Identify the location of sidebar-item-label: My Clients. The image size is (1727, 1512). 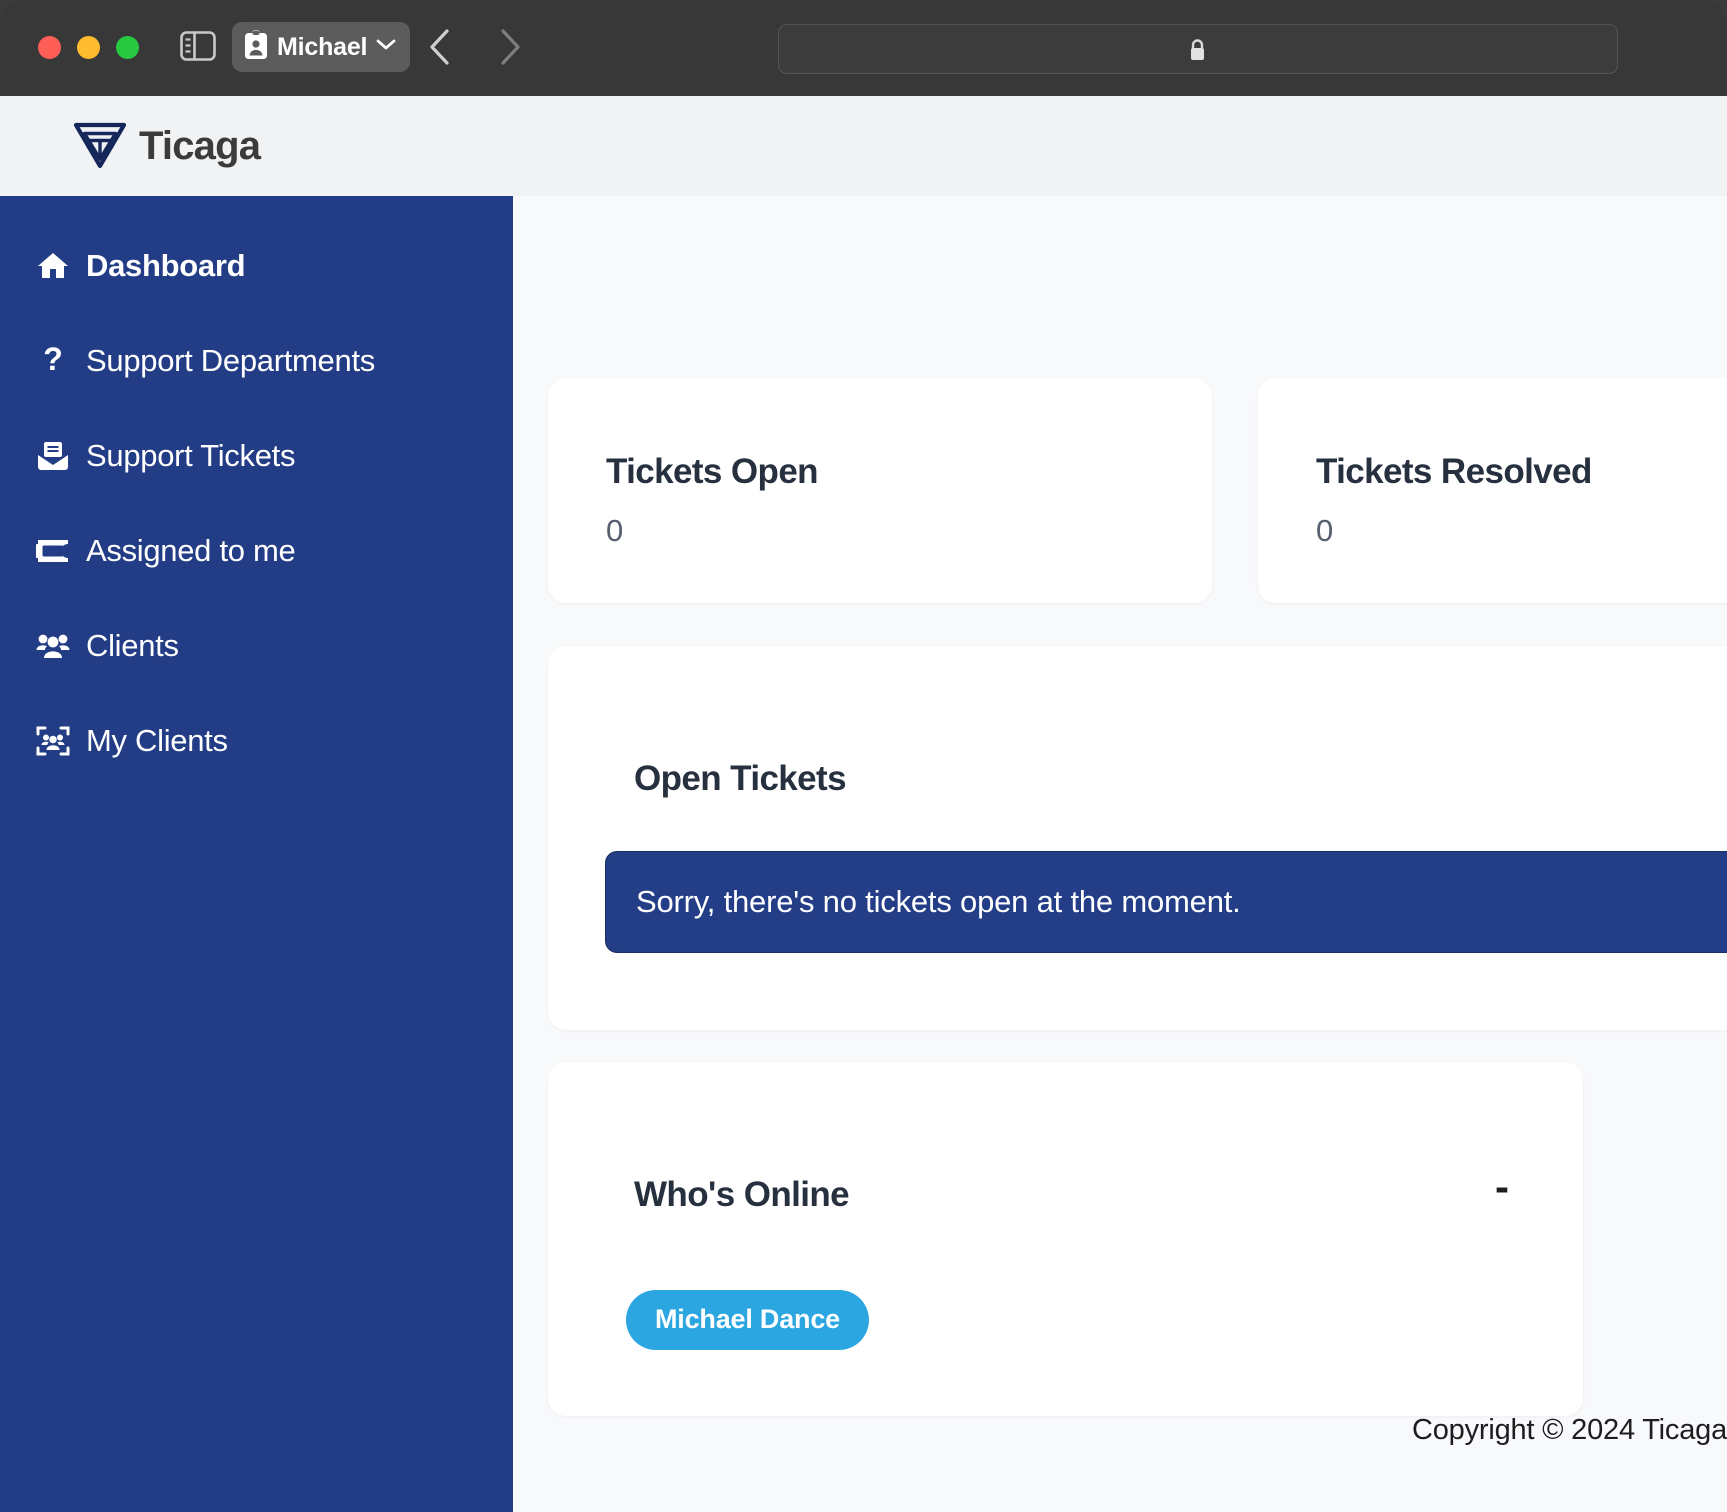
(157, 740).